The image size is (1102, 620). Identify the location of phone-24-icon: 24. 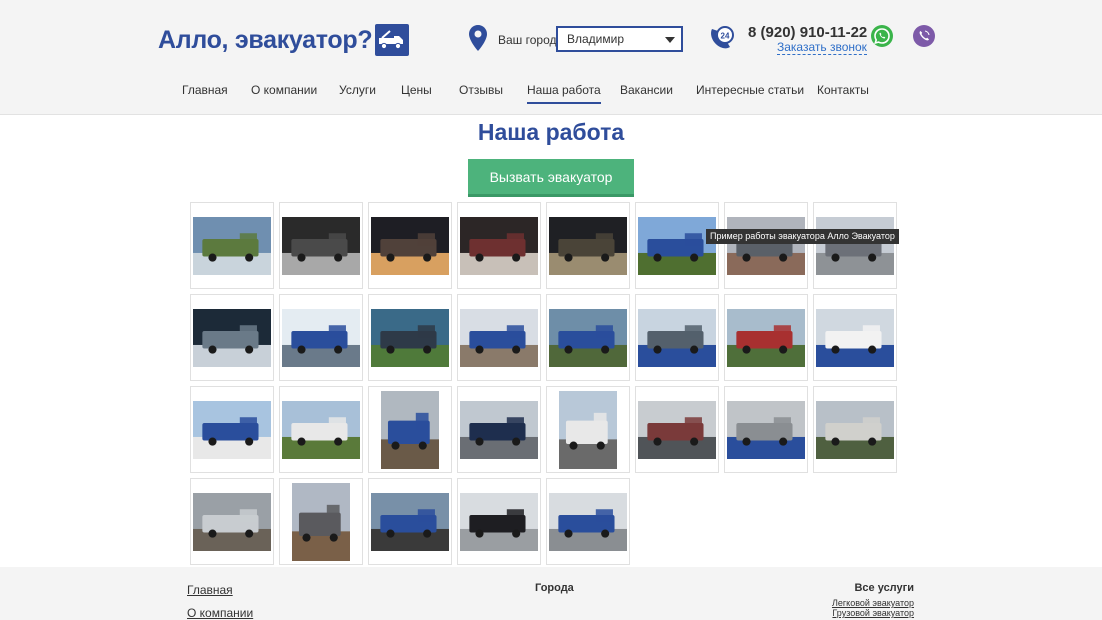
(722, 40).